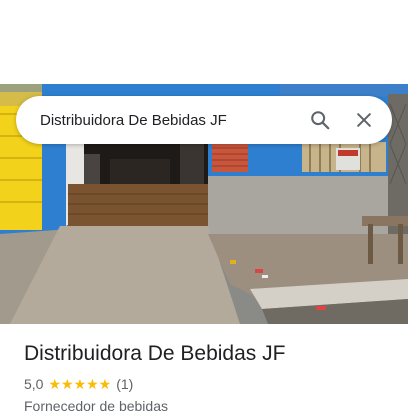 The width and height of the screenshot is (408, 414). What do you see at coordinates (208, 384) in the screenshot?
I see `rating-row: 5,0 ★★★★★ (1)` at bounding box center [208, 384].